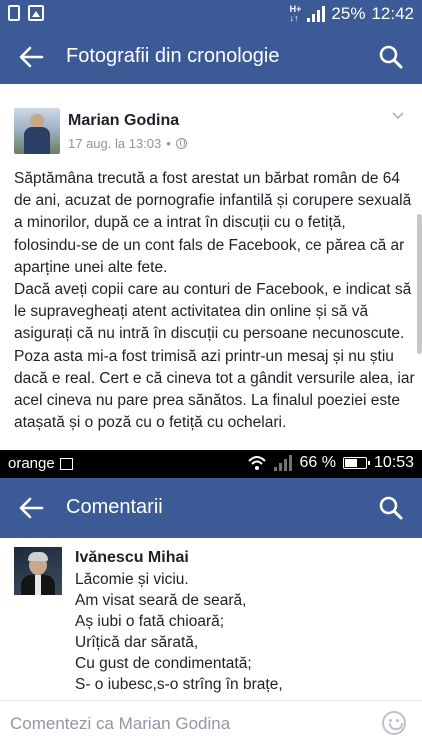  I want to click on page-title: Fotografii din cronologie, so click(173, 56).